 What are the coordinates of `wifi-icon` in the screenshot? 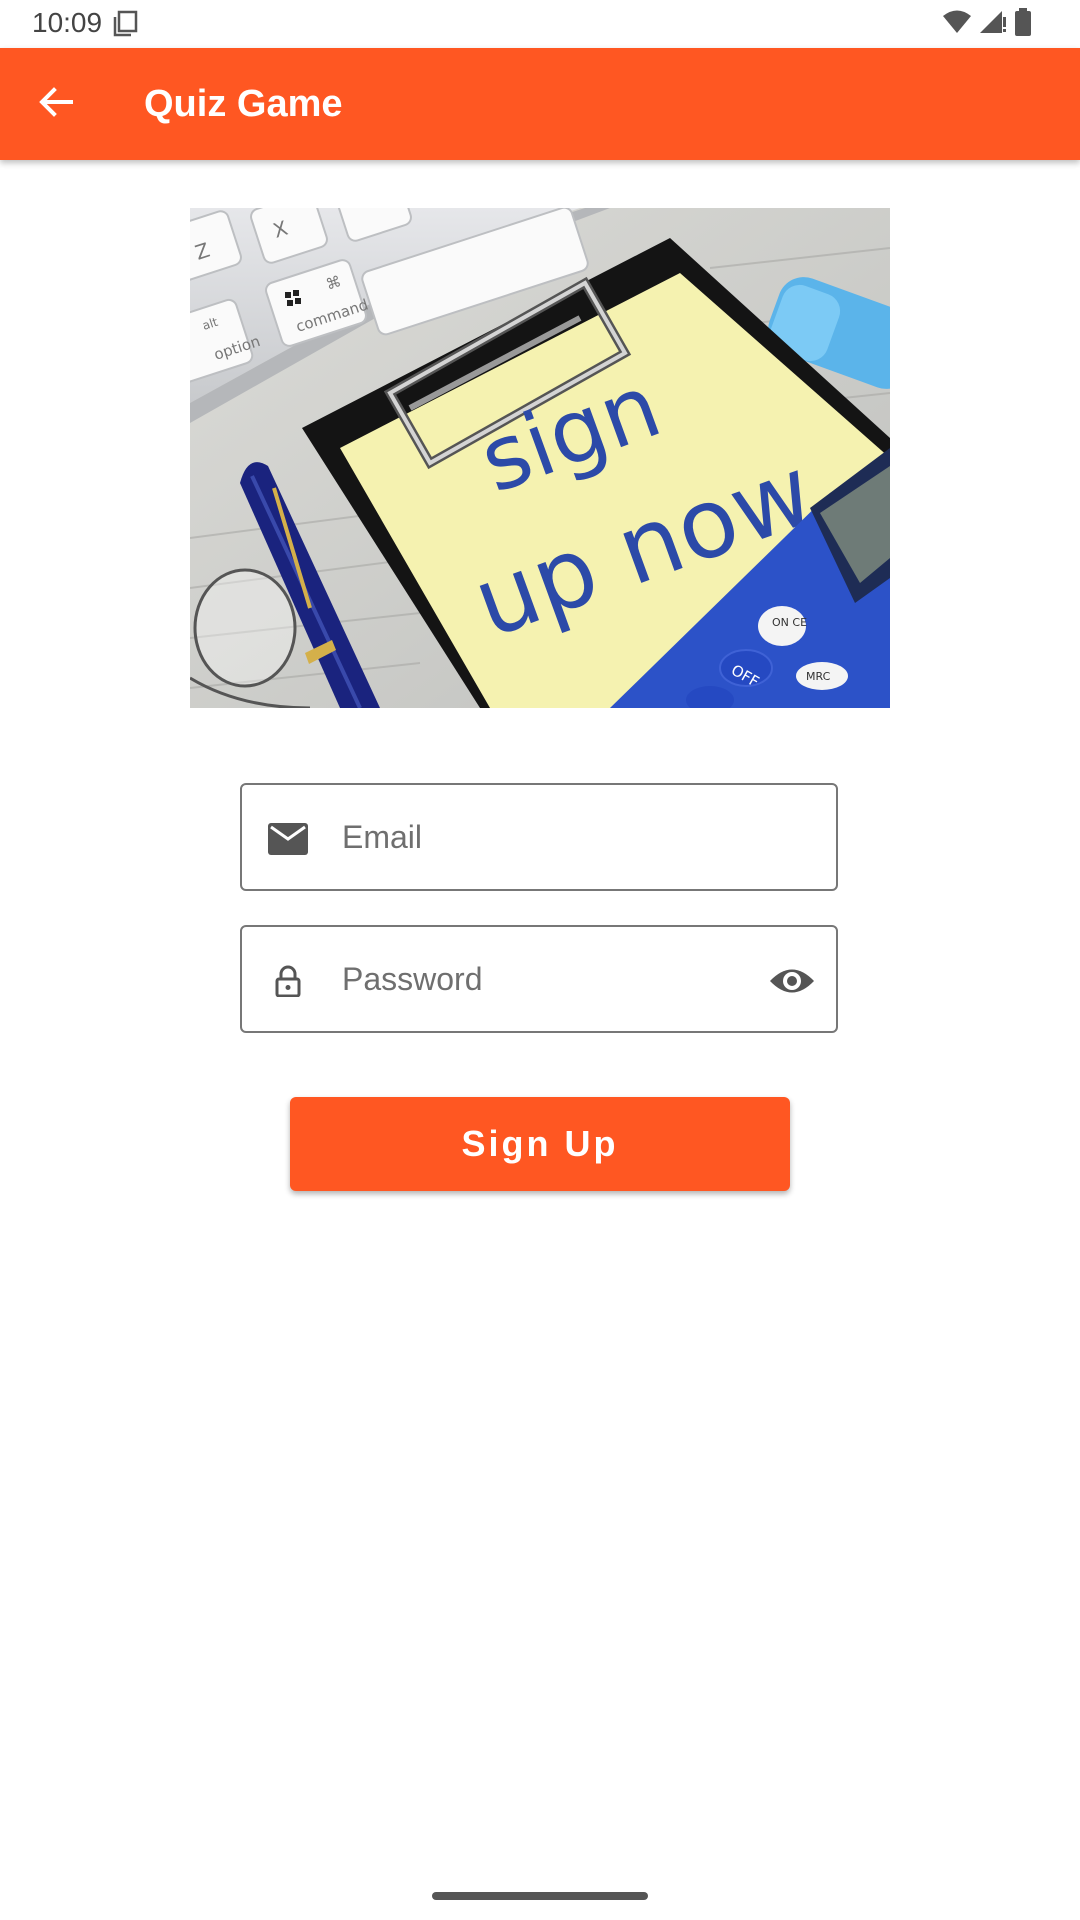 It's located at (957, 24).